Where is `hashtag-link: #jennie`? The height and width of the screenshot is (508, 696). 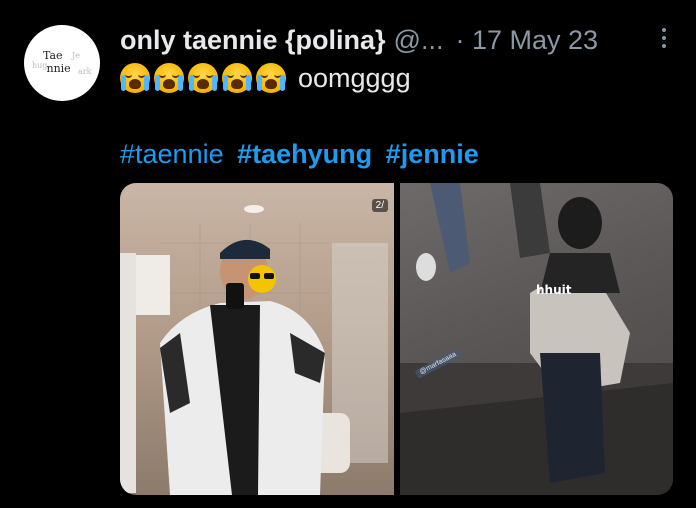 hashtag-link: #jennie is located at coordinates (432, 154).